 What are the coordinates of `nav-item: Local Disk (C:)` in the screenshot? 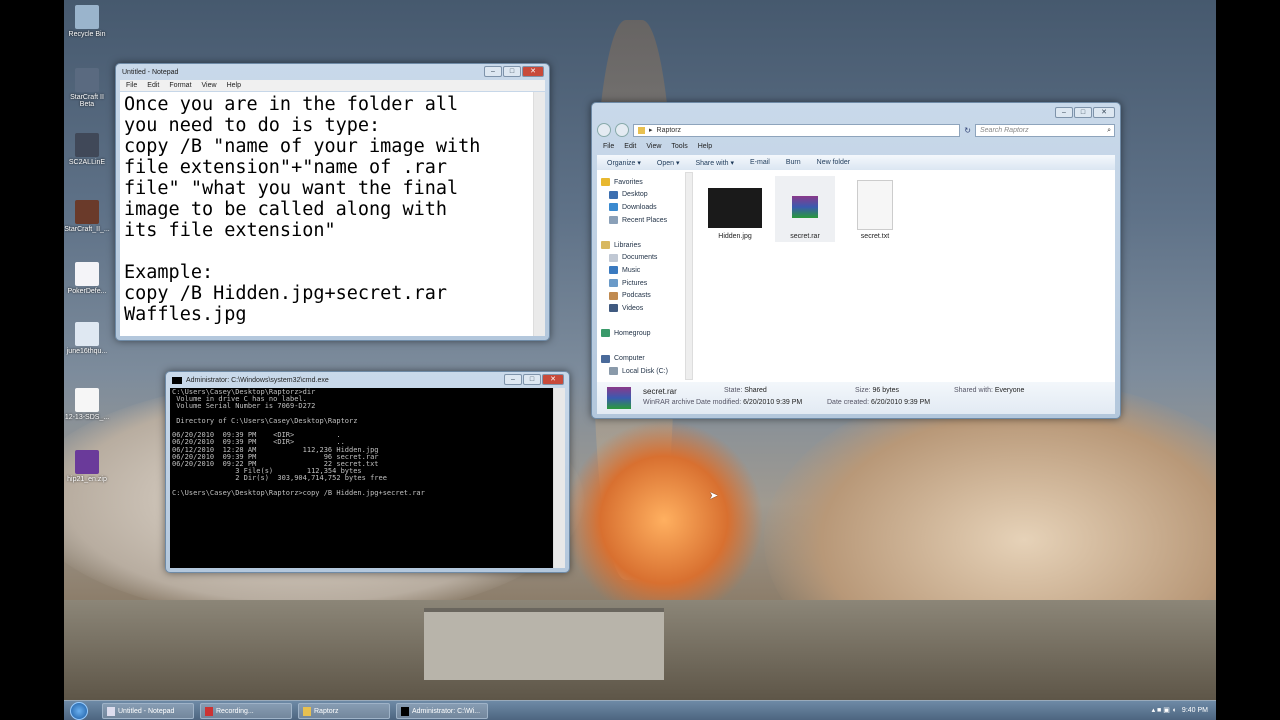 It's located at (643, 371).